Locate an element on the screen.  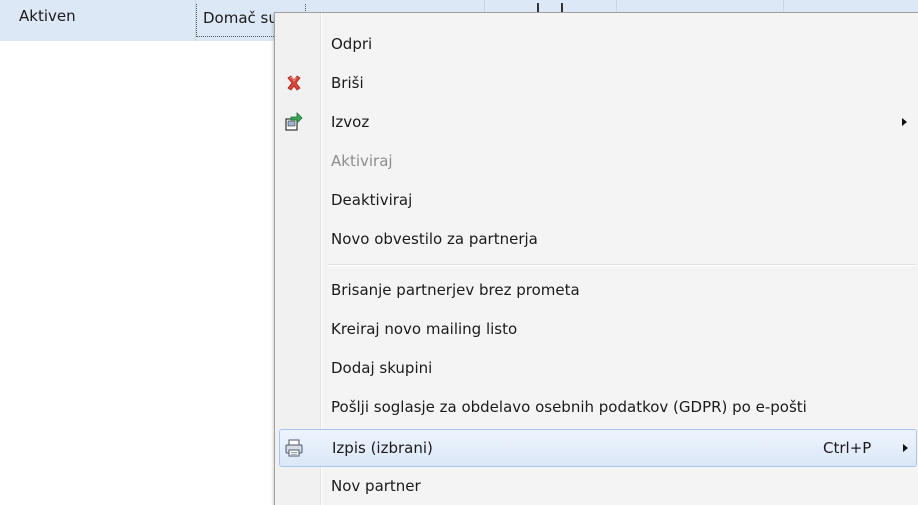
menu-item-label: Aktiviraj is located at coordinates (362, 161).